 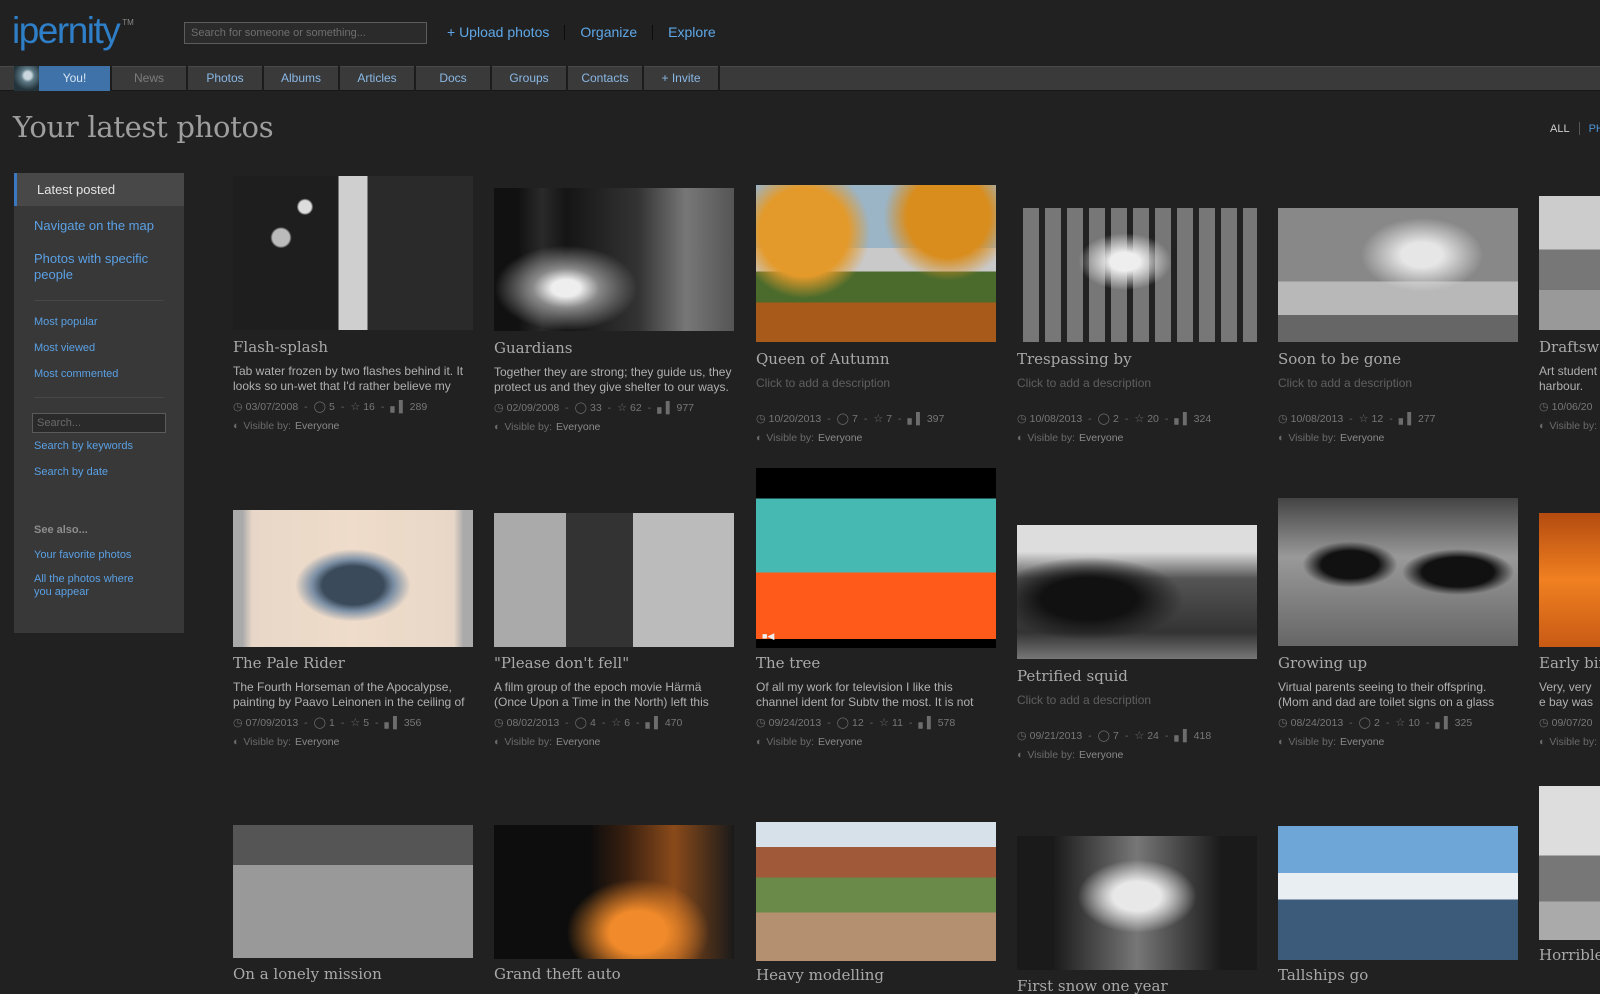 I want to click on photo-title: "Please don't fell", so click(x=561, y=663).